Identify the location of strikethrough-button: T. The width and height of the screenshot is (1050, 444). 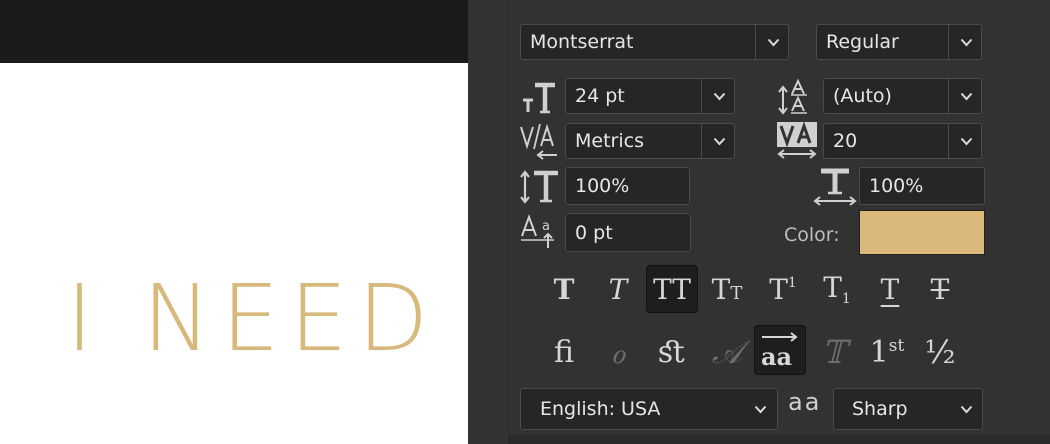
(940, 289).